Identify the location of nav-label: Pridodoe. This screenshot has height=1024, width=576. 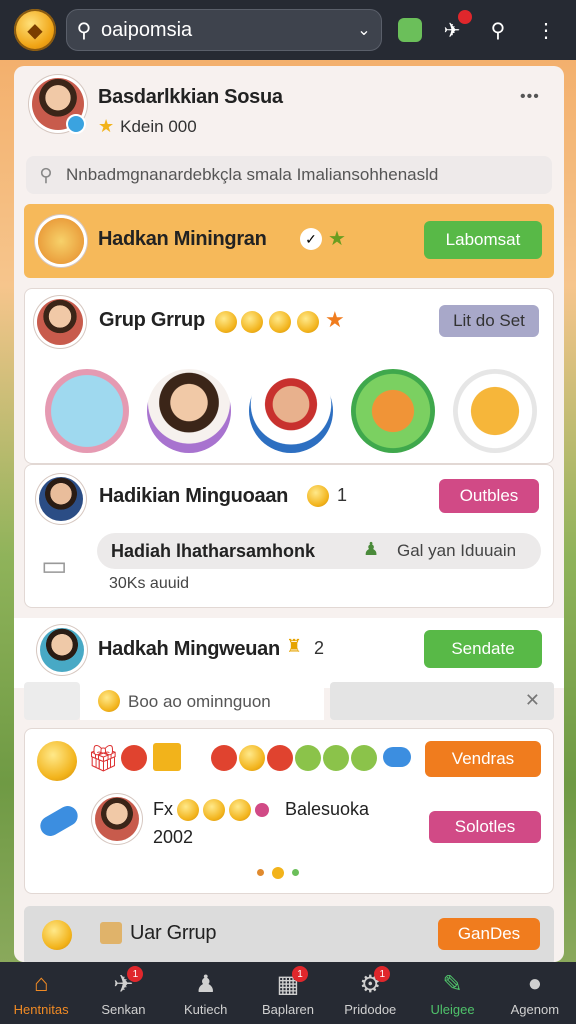
(370, 1009).